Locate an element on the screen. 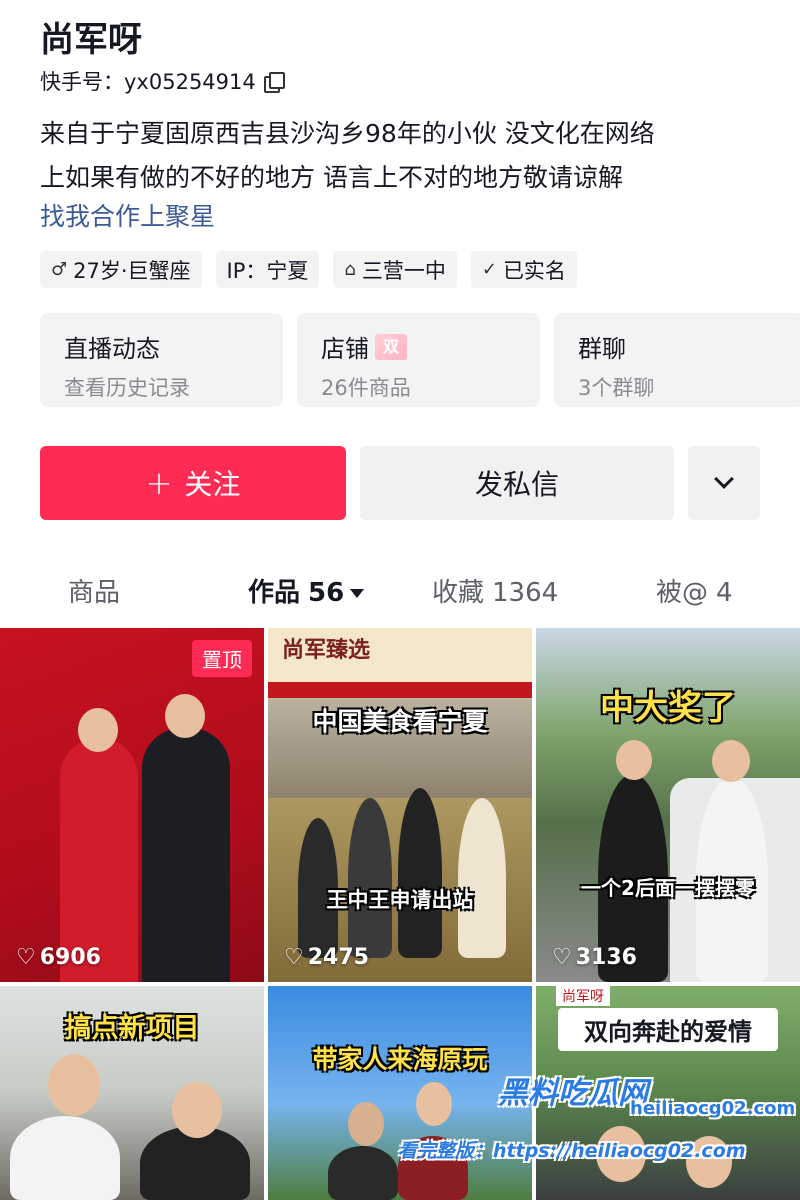 This screenshot has width=800, height=1200. tag-ip: IP：宁夏 is located at coordinates (267, 269).